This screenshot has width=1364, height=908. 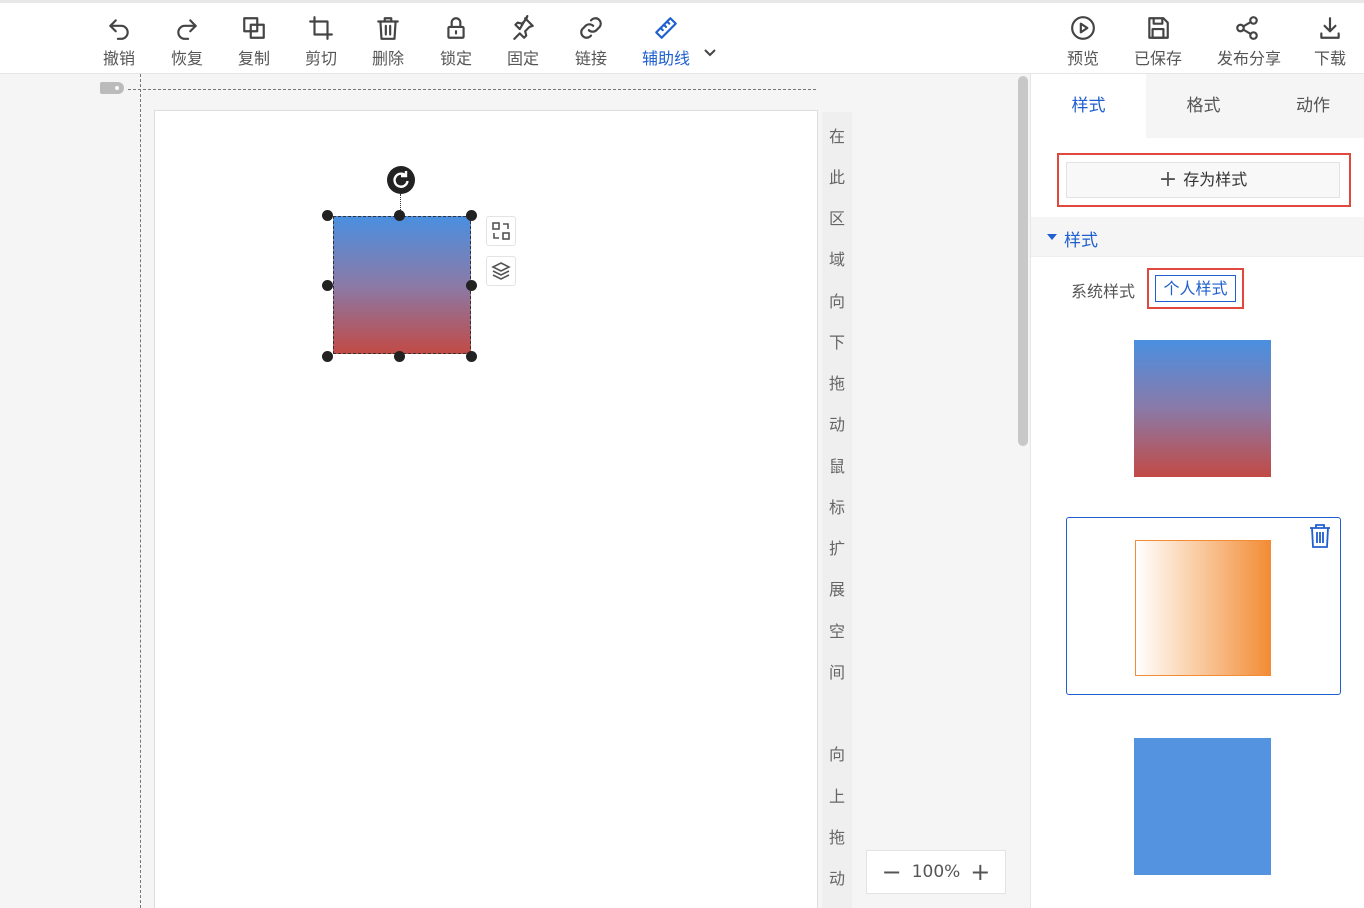 I want to click on tab-action: 动作, so click(x=1312, y=106).